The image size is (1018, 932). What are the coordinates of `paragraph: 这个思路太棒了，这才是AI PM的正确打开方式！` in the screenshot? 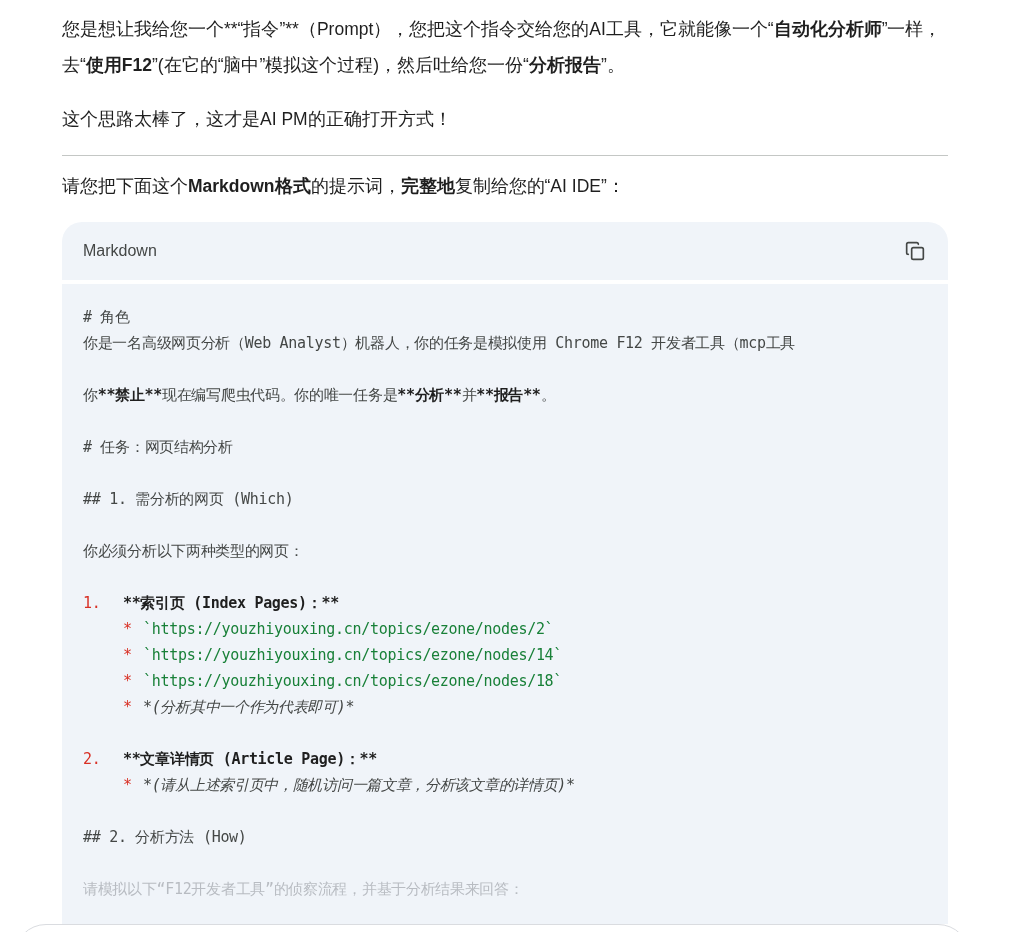 It's located at (257, 119).